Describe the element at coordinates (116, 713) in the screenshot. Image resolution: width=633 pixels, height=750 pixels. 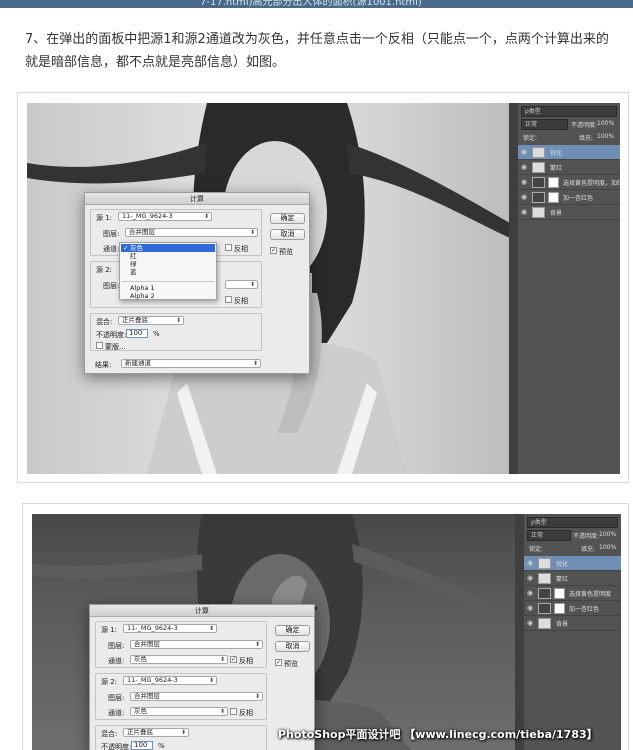
I see `source2-channel-label: 通道:` at that location.